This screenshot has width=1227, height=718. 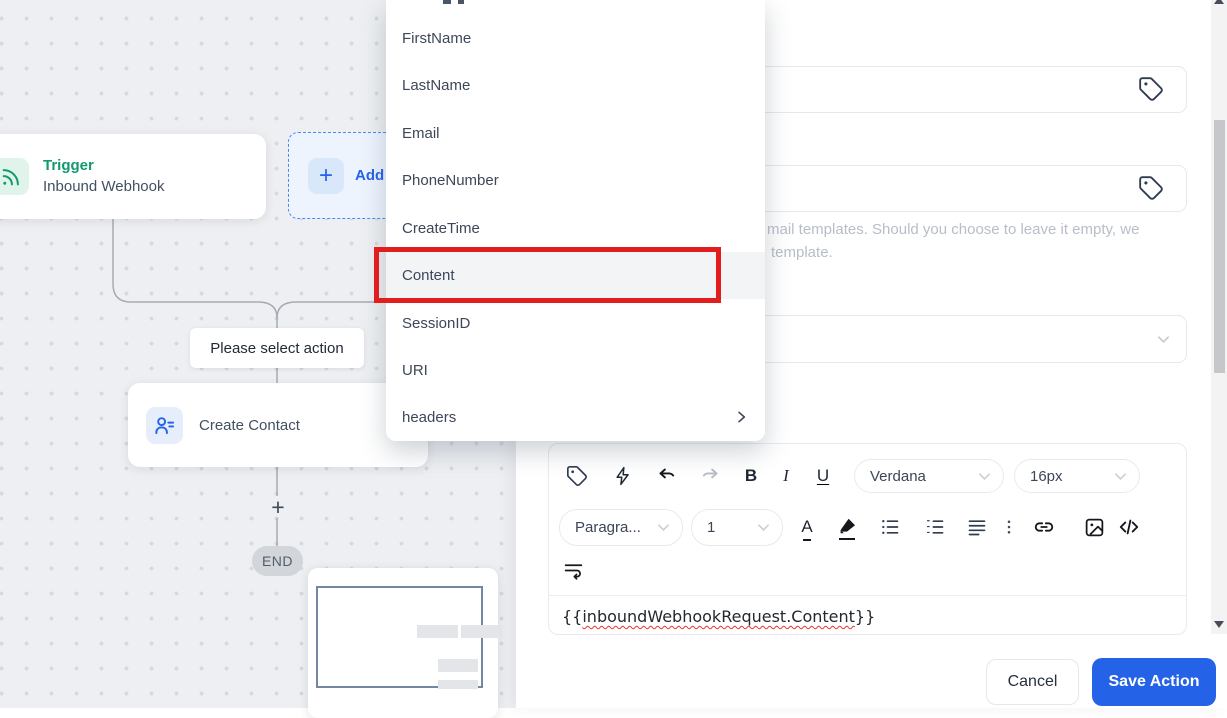 I want to click on line-height-select: 1, so click(x=737, y=527).